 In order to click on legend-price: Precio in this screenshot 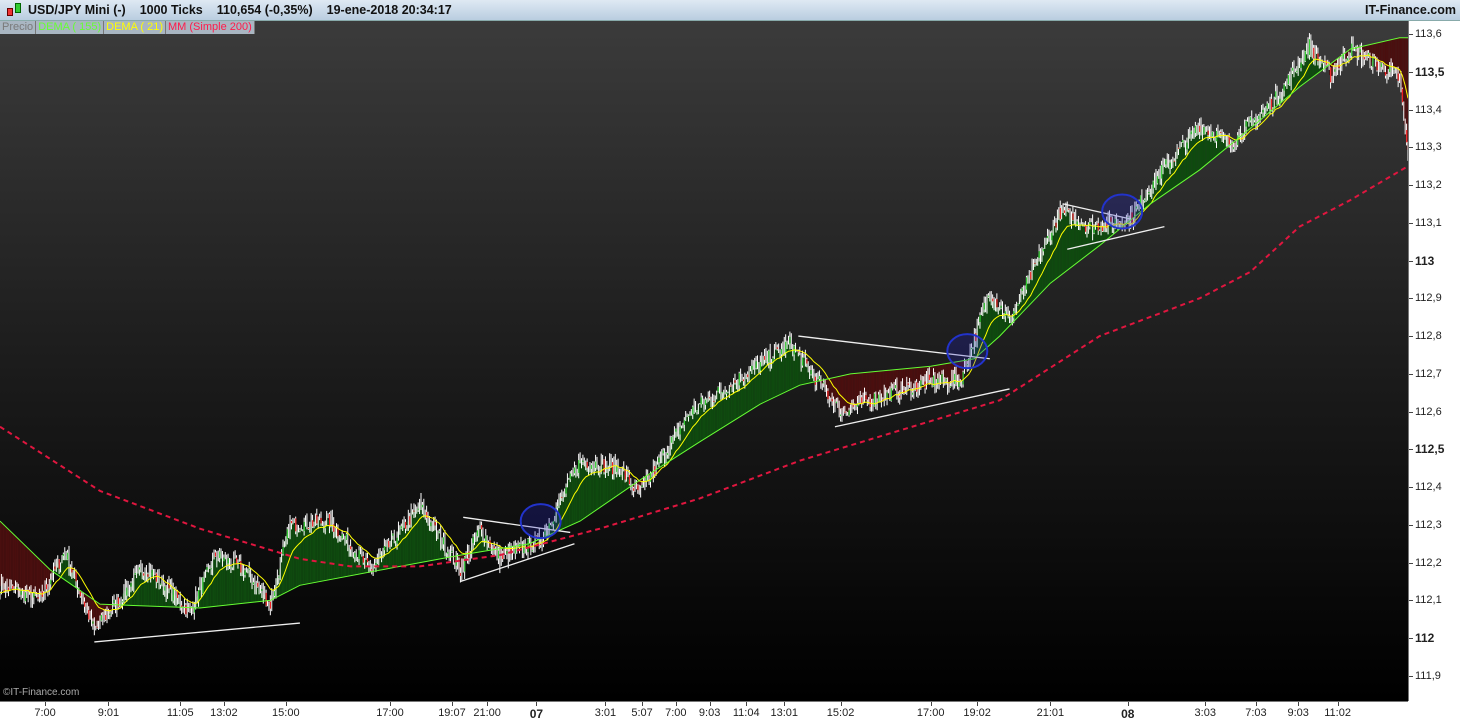, I will do `click(18, 27)`.